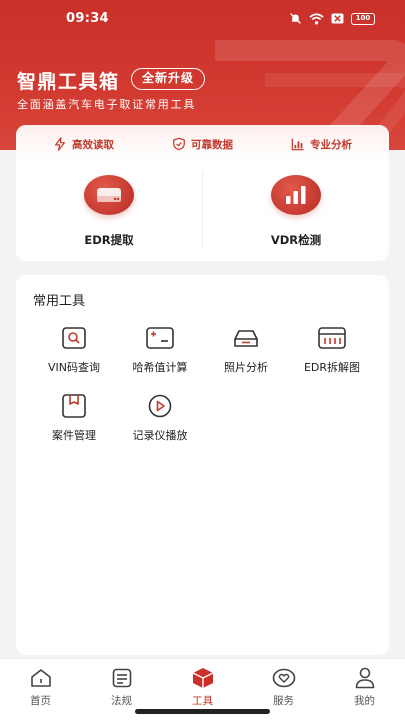  What do you see at coordinates (74, 367) in the screenshot?
I see `tool-label: VIN码查询` at bounding box center [74, 367].